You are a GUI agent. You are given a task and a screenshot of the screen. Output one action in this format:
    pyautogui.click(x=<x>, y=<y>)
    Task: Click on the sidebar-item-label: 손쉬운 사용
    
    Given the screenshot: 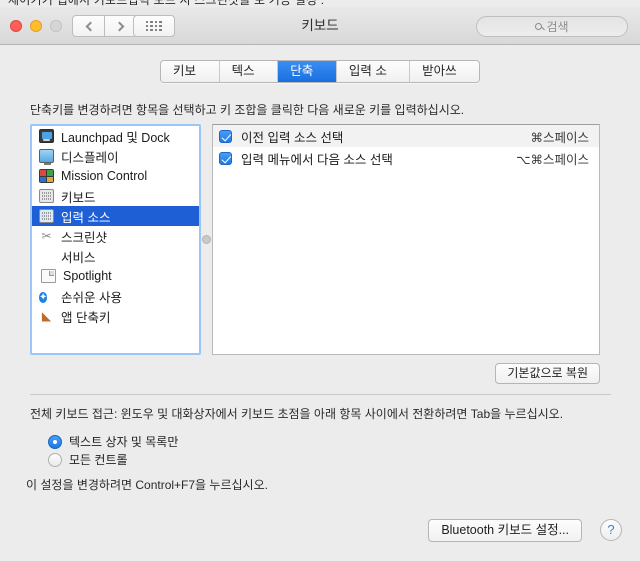 What is the action you would take?
    pyautogui.click(x=91, y=297)
    